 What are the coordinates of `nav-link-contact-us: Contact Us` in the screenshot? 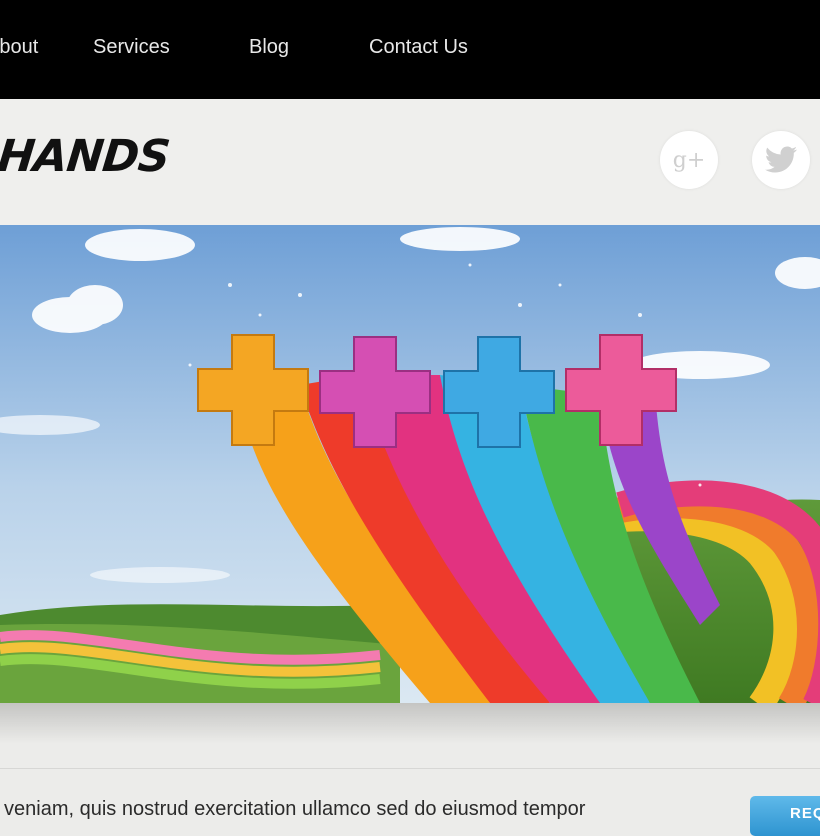 It's located at (418, 47).